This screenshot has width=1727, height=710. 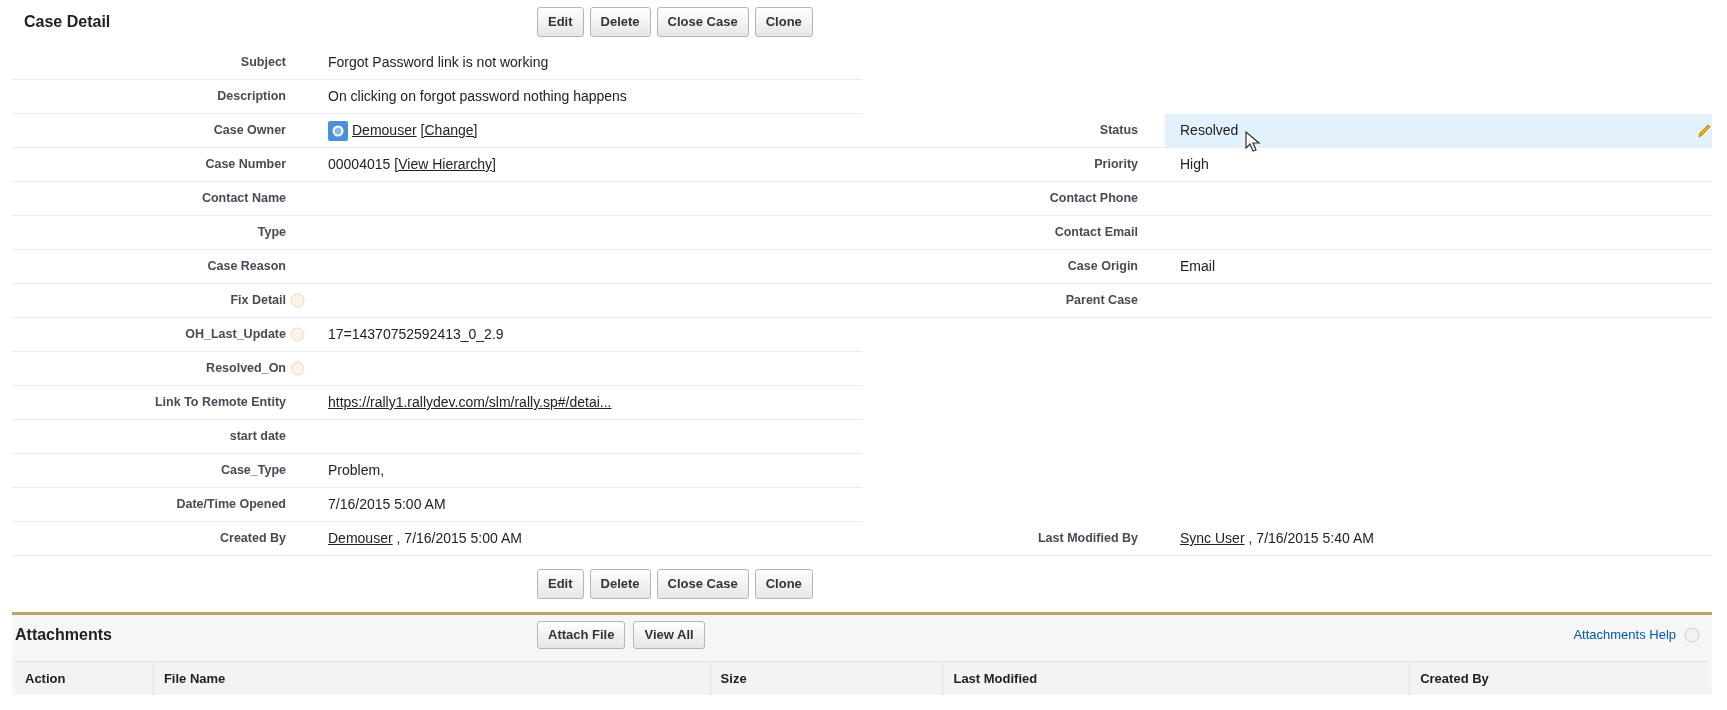 I want to click on value-link: [View Hierarchy], so click(x=445, y=164).